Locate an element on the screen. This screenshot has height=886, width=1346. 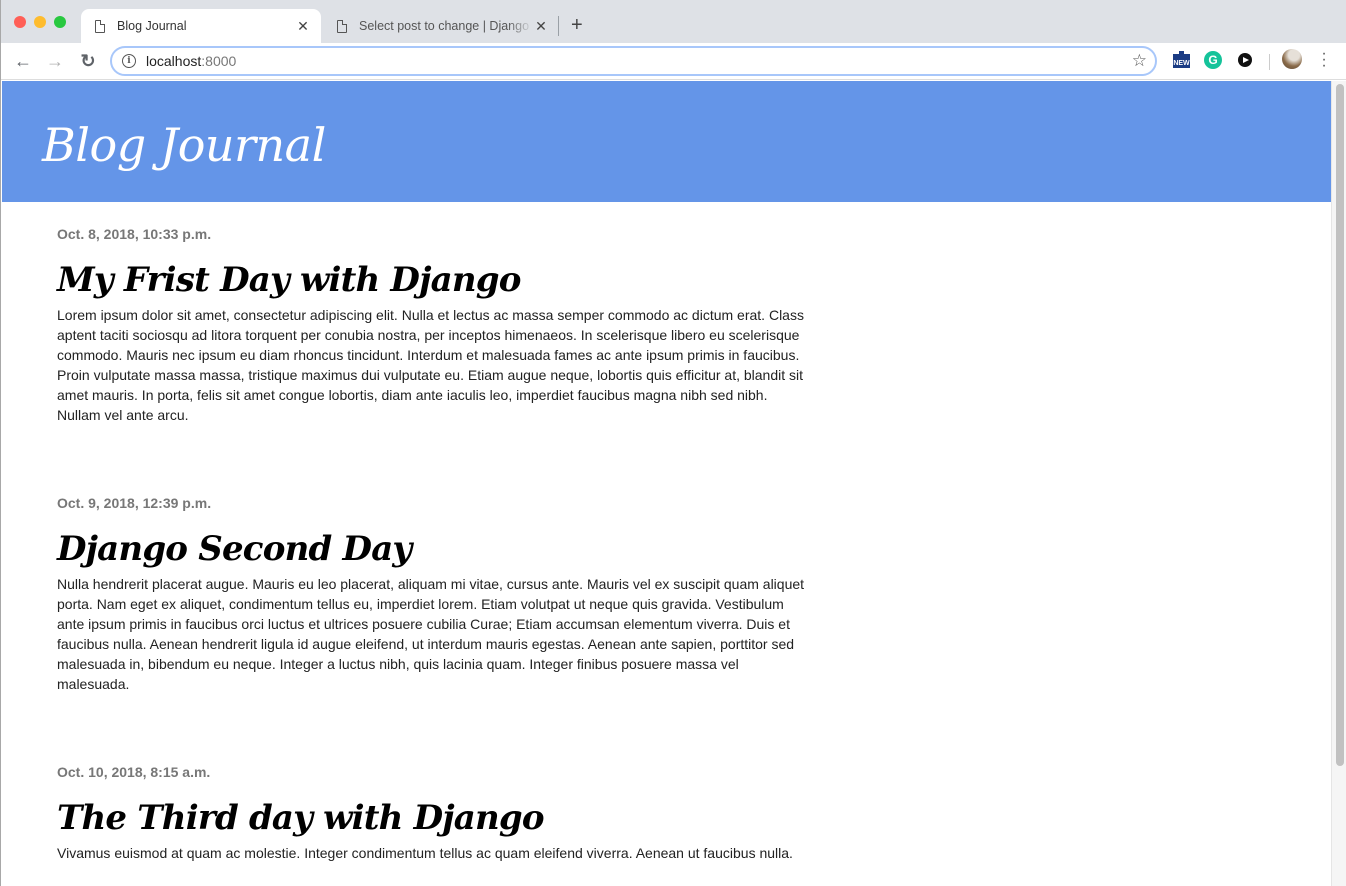
url-port: :8000 is located at coordinates (219, 61).